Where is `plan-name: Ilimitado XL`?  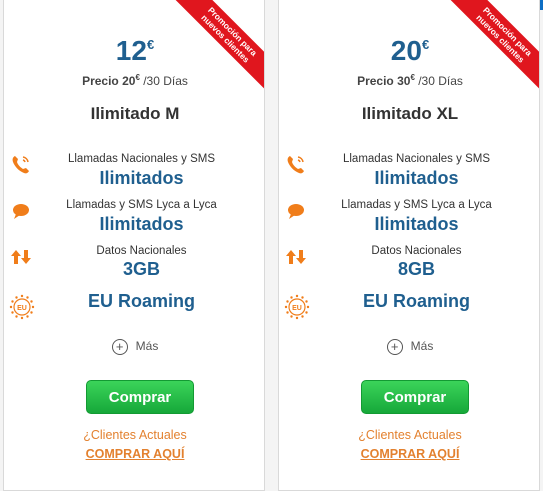
plan-name: Ilimitado XL is located at coordinates (410, 113).